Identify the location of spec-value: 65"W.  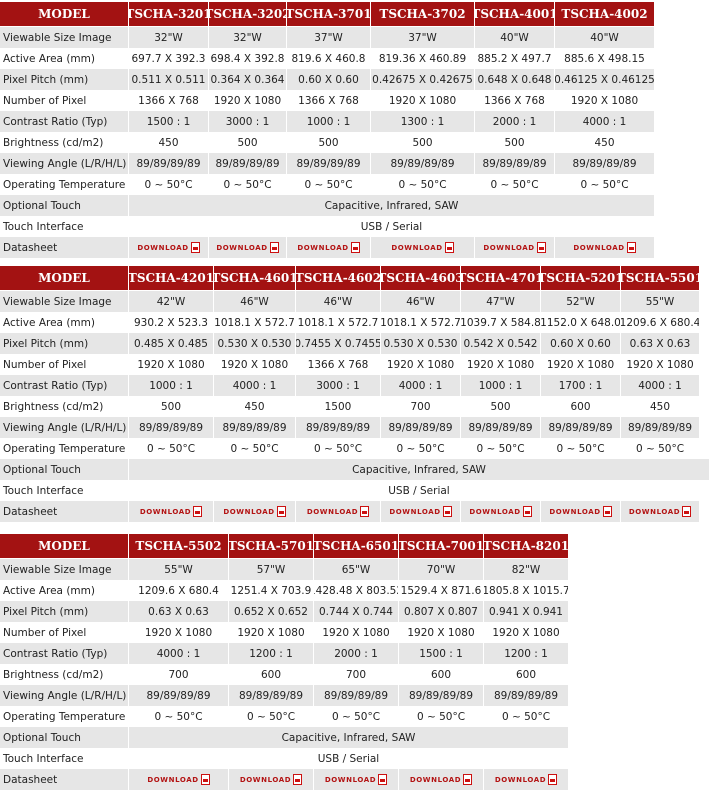
(356, 569).